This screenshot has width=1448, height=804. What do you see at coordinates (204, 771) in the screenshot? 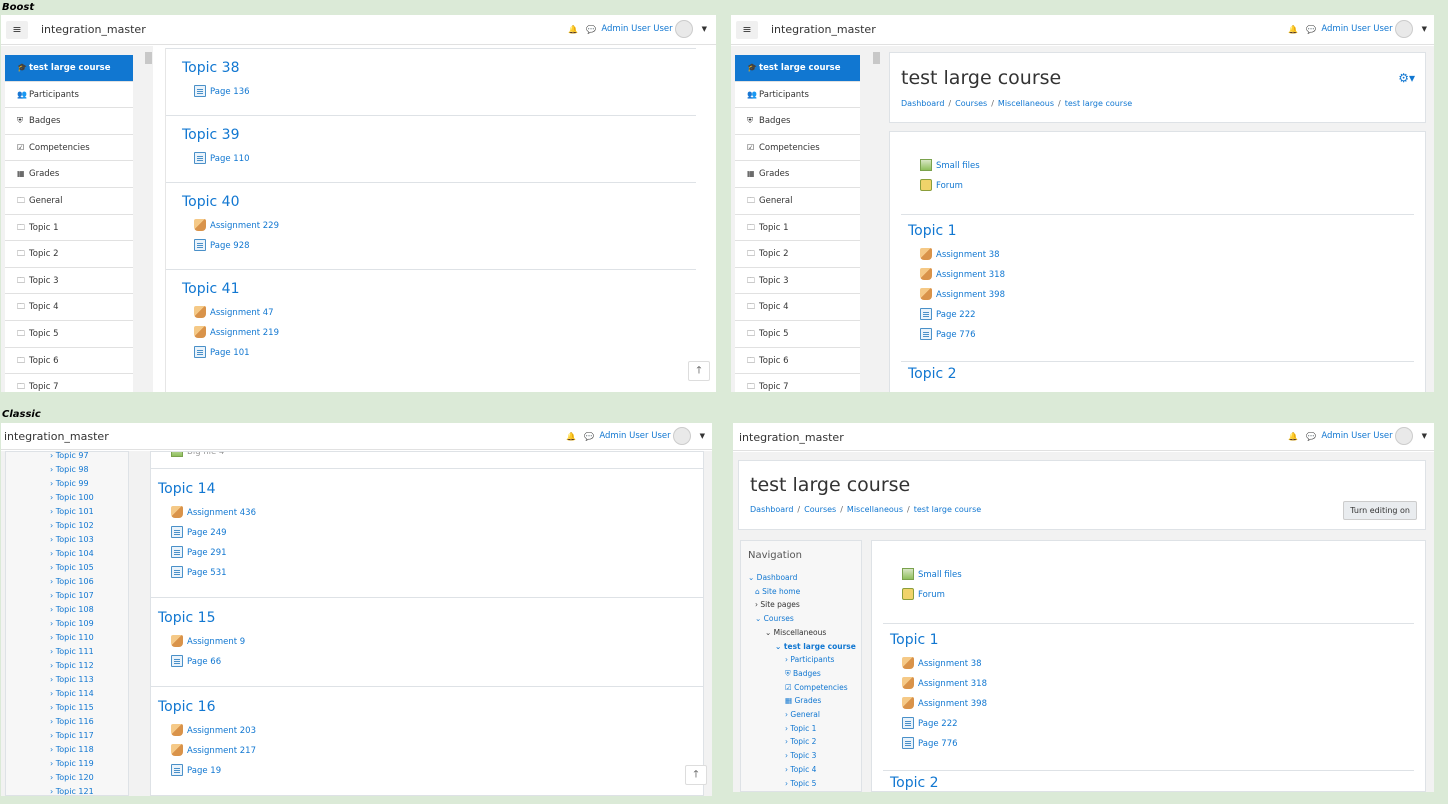
I see `activity-label: Page 19` at bounding box center [204, 771].